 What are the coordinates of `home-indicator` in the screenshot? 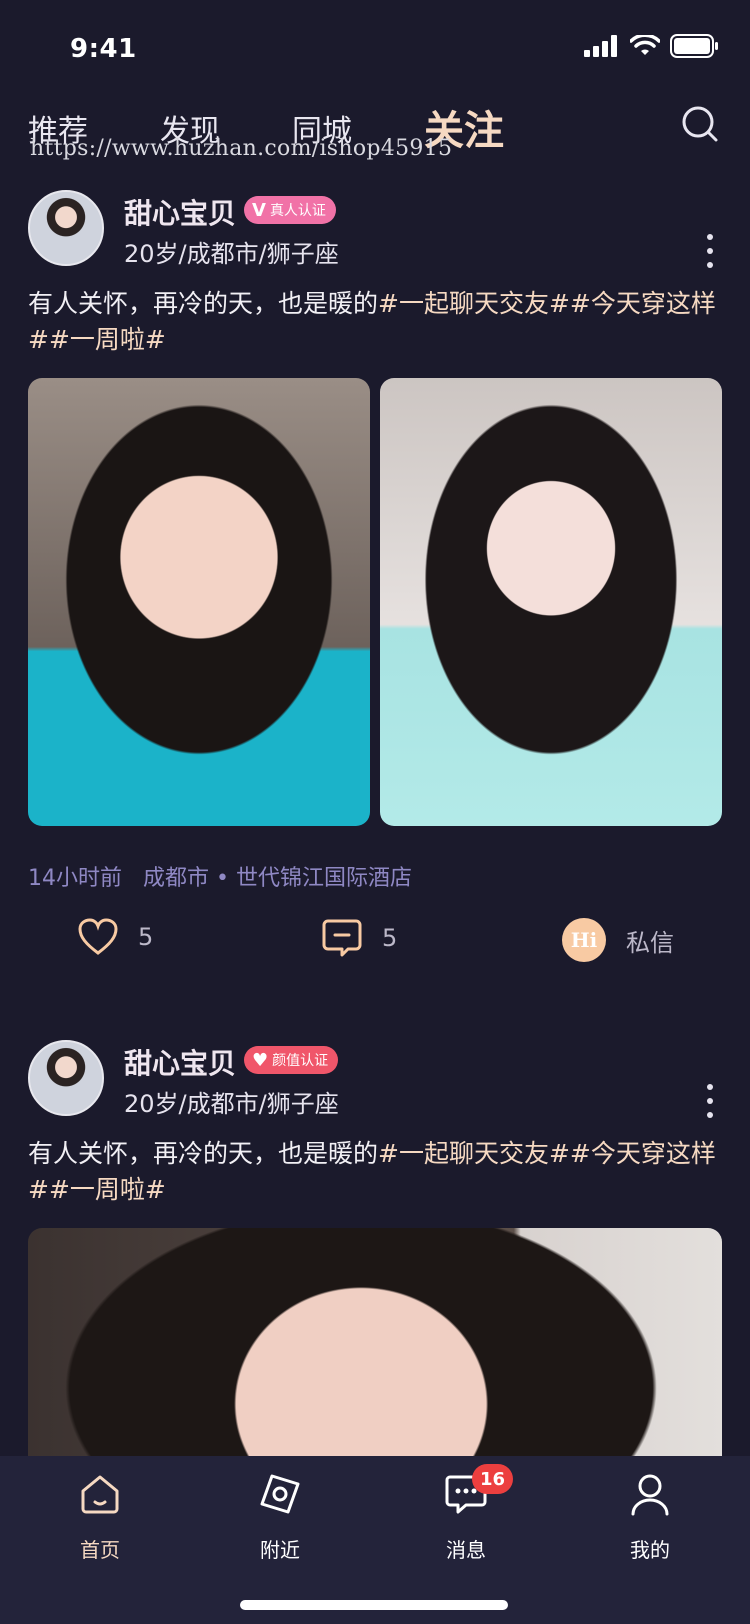 It's located at (374, 1605).